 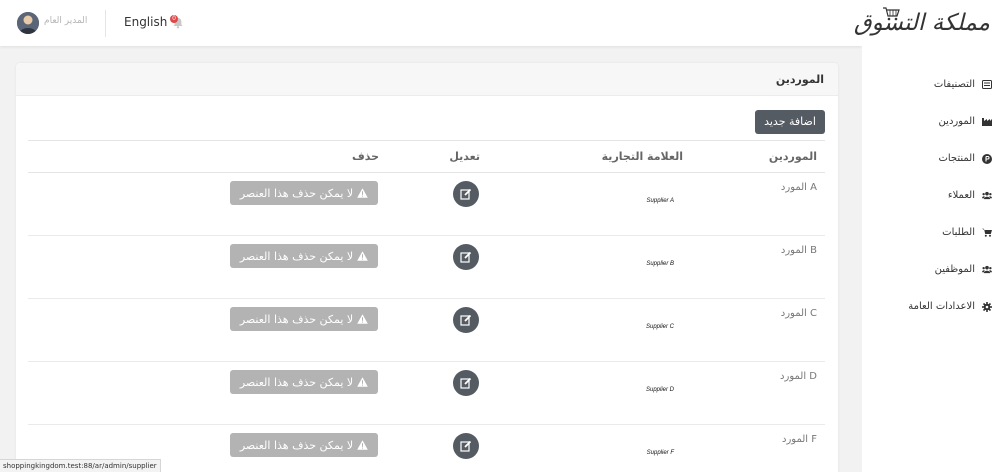 I want to click on sidebar-item-employees: الموظفين, so click(x=931, y=269).